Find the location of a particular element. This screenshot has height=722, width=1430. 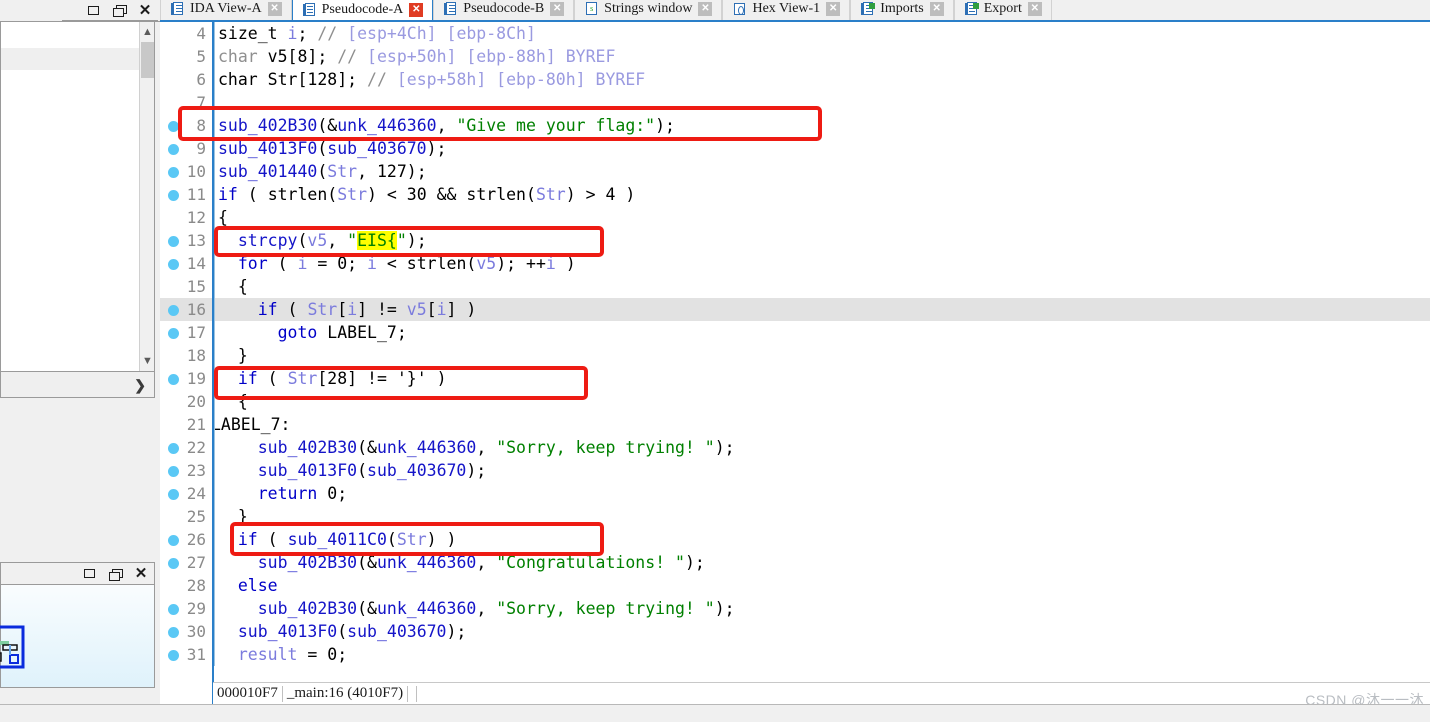

tab-ida-view-a: IDA View-A ✕ is located at coordinates (226, 10).